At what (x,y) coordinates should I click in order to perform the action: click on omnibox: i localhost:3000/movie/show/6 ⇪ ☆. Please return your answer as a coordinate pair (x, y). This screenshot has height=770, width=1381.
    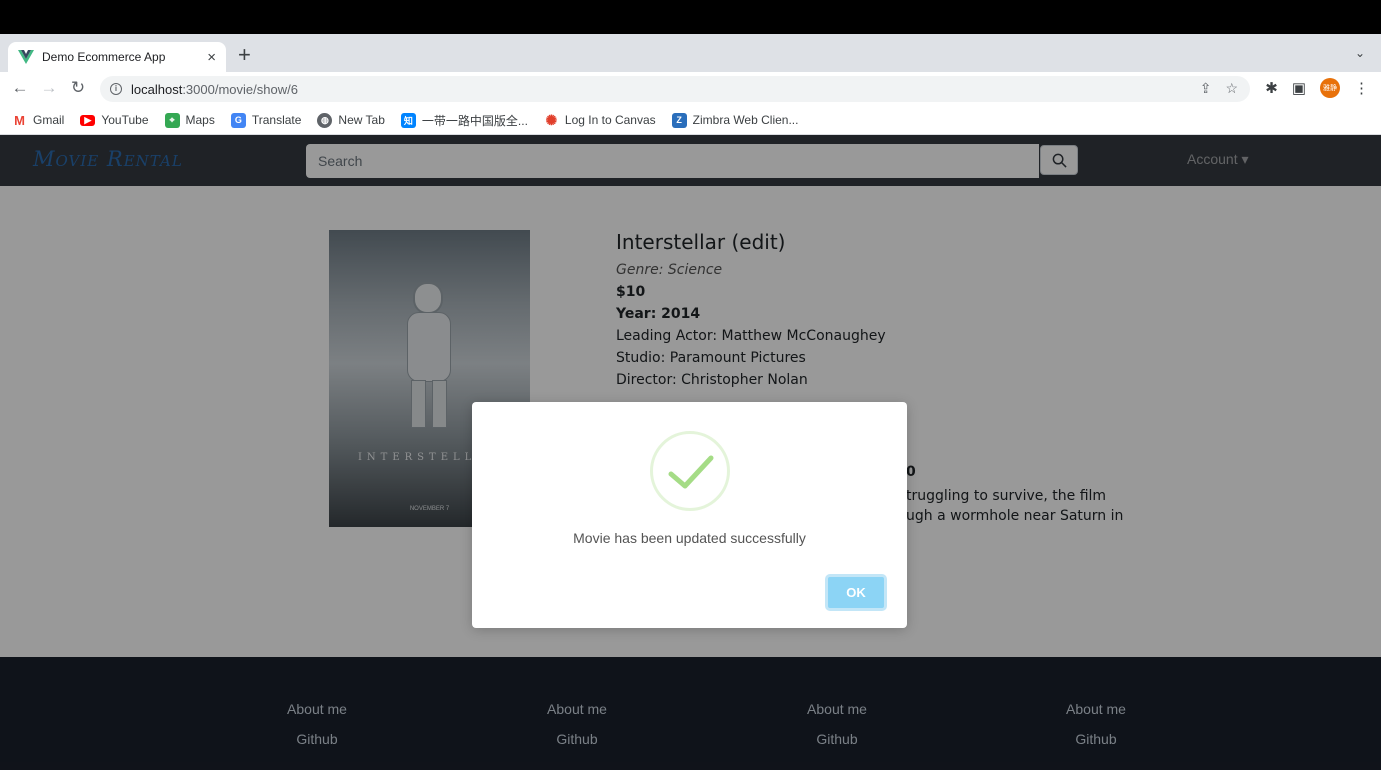
    Looking at the image, I should click on (675, 89).